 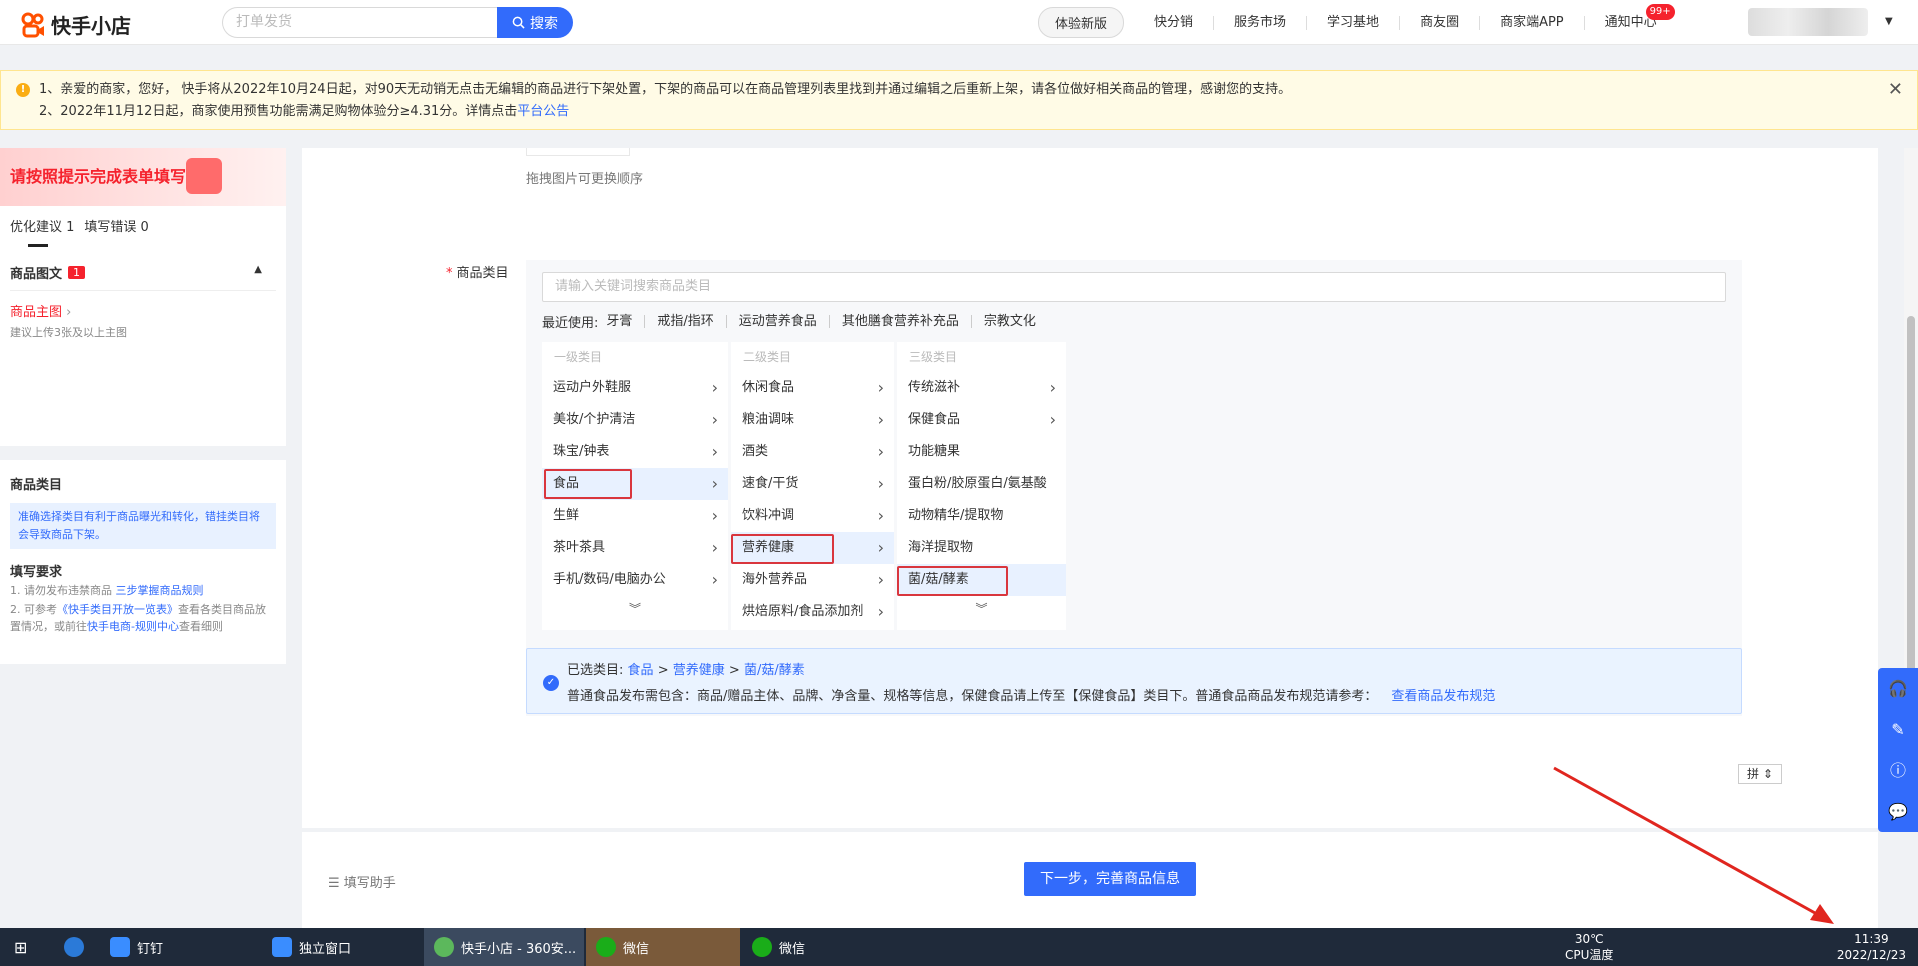 What do you see at coordinates (812, 388) in the screenshot?
I see `category-option: 休闲食品 ›` at bounding box center [812, 388].